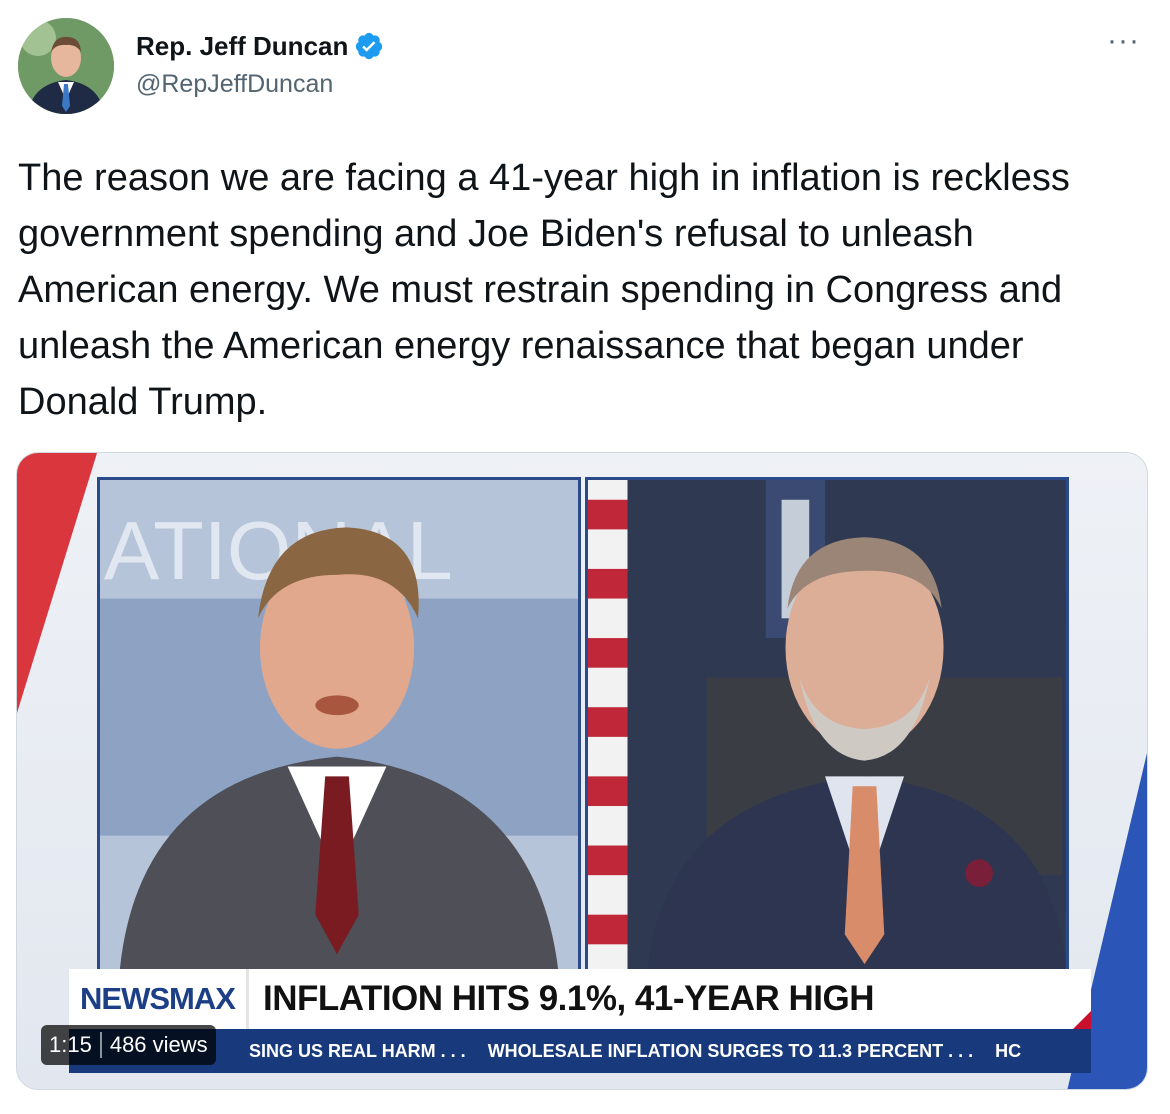 This screenshot has height=1114, width=1170. I want to click on author-handle: @RepJeffDuncan, so click(234, 84).